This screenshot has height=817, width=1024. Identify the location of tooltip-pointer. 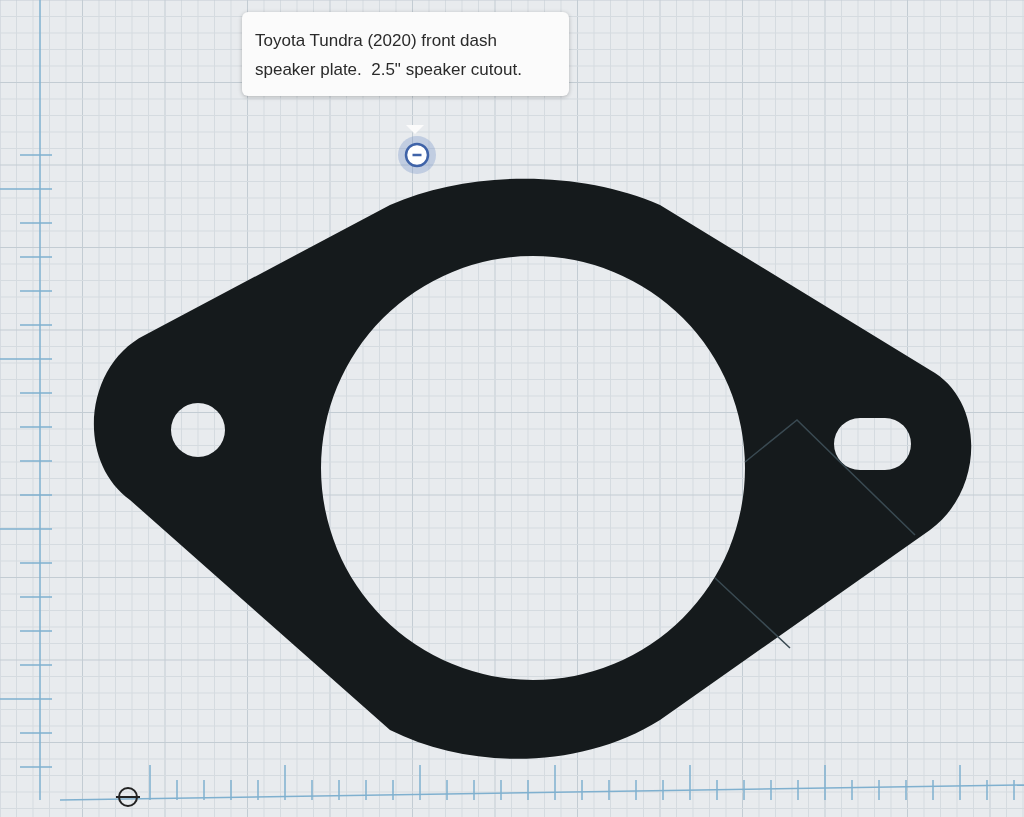
(415, 129).